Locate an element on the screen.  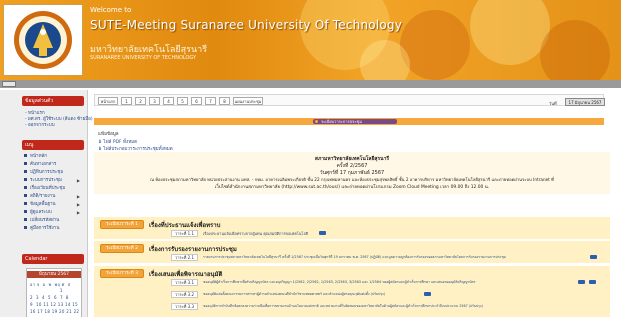
agenda-item-number: วาระที่ 3.1 is located at coordinates (184, 282).